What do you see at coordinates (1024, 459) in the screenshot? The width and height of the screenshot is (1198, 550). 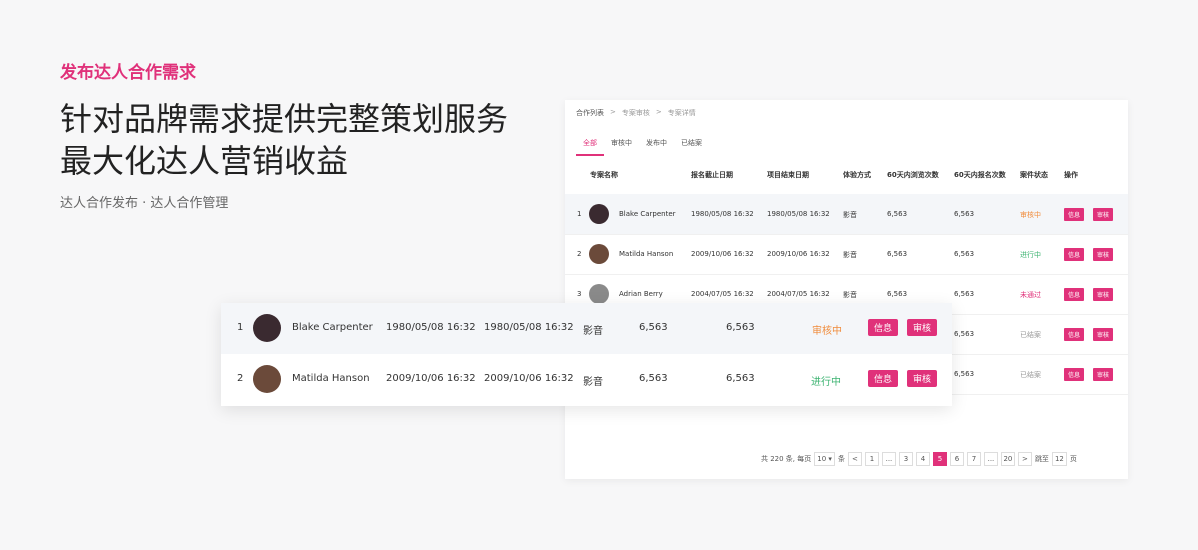 I see `next-page-button: >` at bounding box center [1024, 459].